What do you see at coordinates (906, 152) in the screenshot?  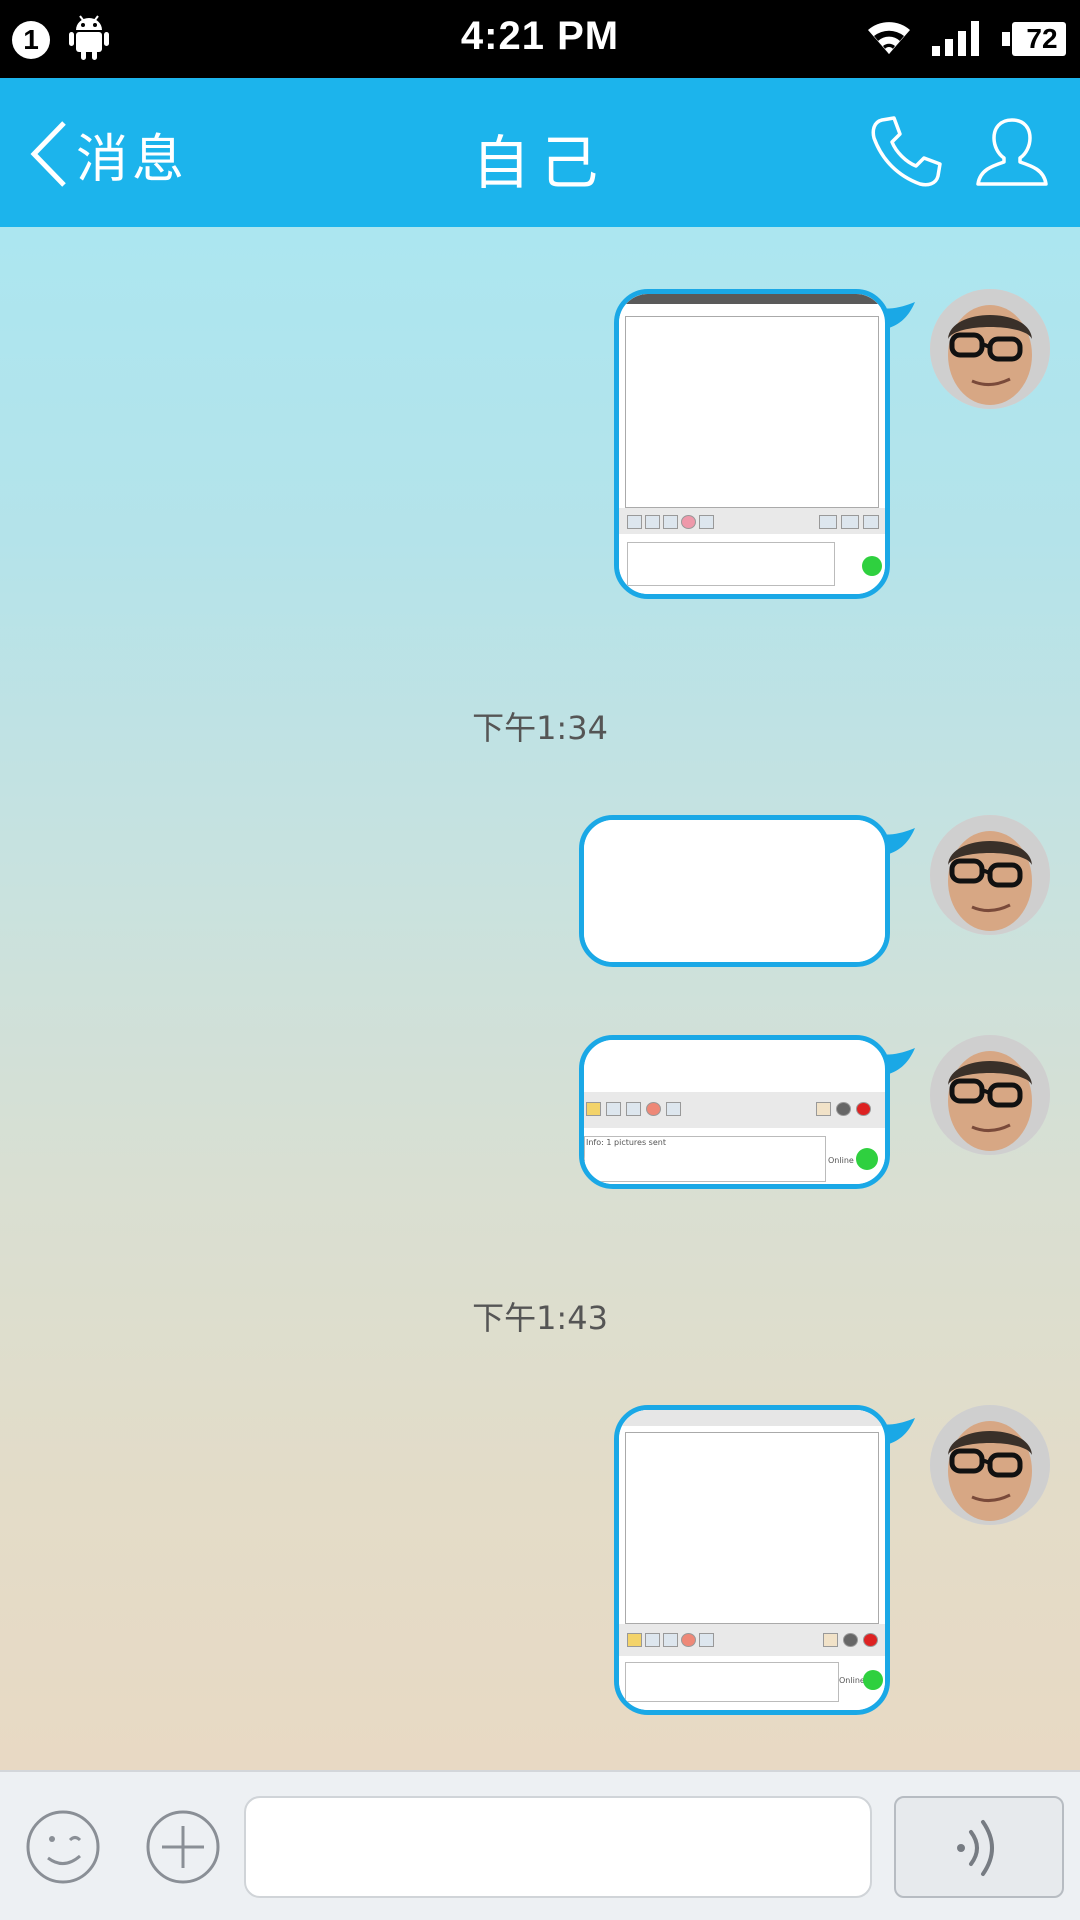 I see `phone-icon` at bounding box center [906, 152].